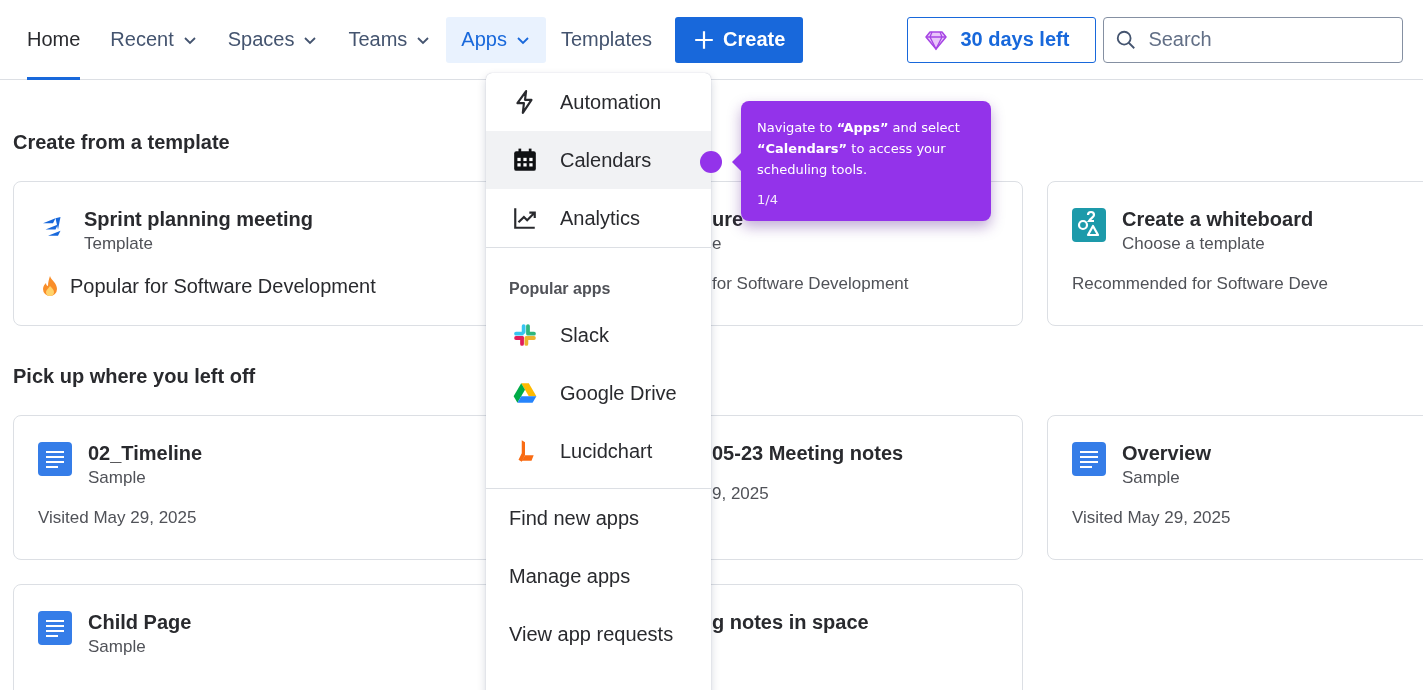 This screenshot has height=690, width=1423. I want to click on nav-tab: Apps, so click(496, 39).